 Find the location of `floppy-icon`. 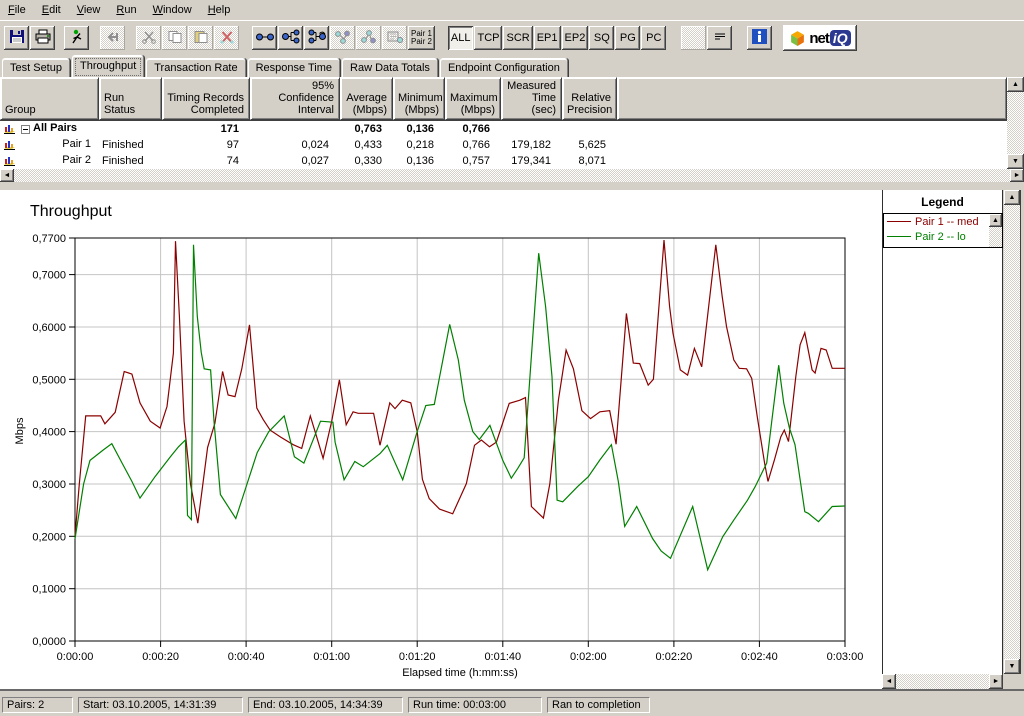

floppy-icon is located at coordinates (17, 38).